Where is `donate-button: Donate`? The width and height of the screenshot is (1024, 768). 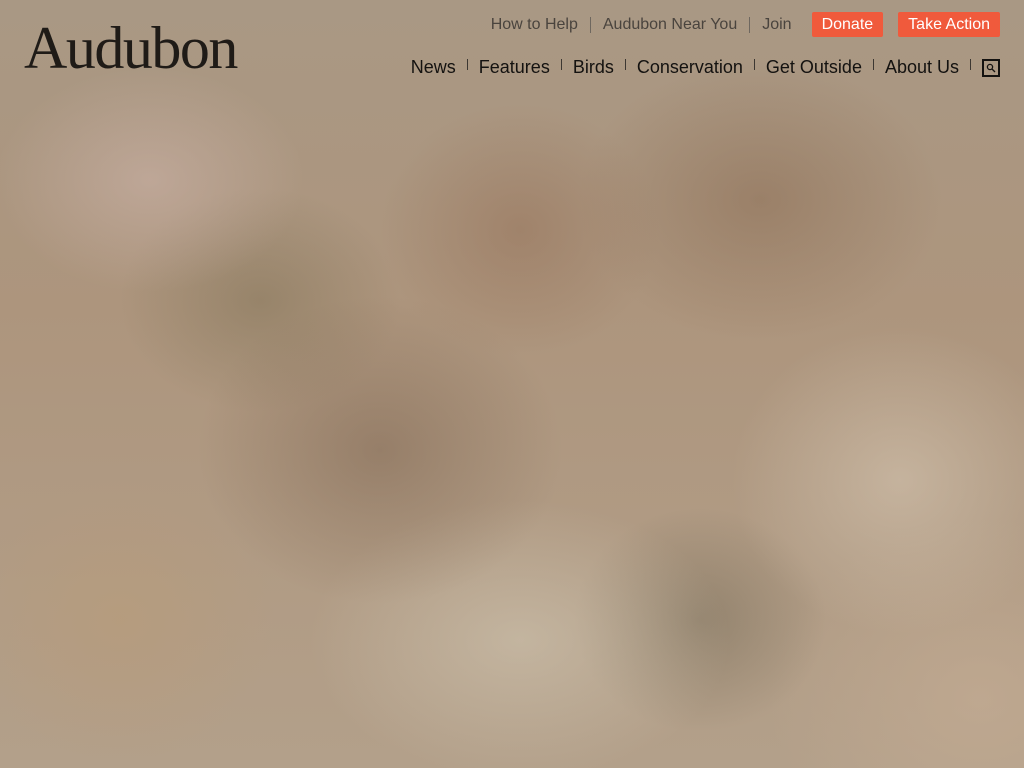
donate-button: Donate is located at coordinates (847, 24).